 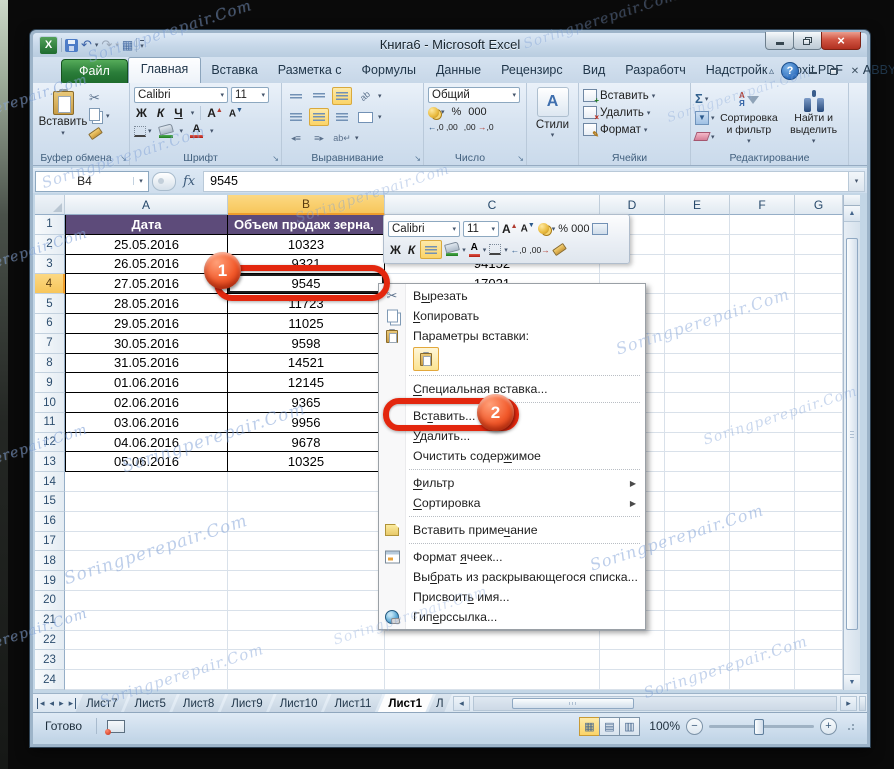 What do you see at coordinates (762, 680) in the screenshot?
I see `cell-f24` at bounding box center [762, 680].